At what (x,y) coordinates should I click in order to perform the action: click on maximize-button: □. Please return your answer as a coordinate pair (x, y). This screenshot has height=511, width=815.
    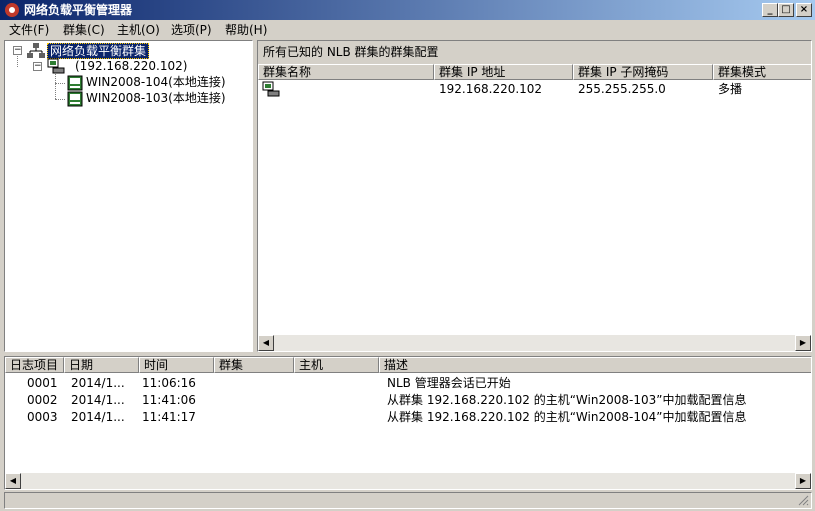
    Looking at the image, I should click on (786, 10).